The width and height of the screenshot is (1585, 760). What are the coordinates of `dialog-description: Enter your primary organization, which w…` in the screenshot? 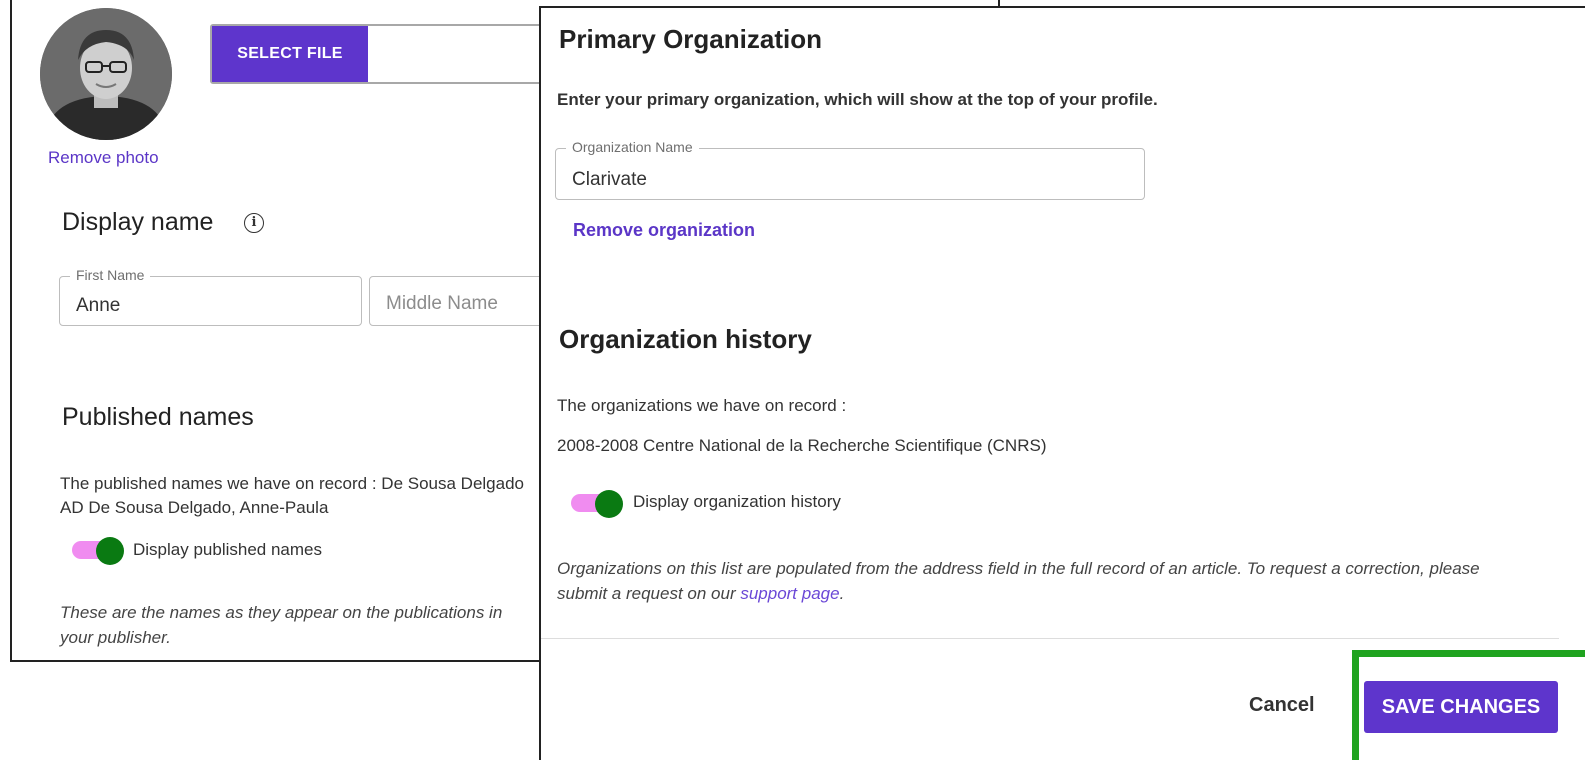 It's located at (857, 99).